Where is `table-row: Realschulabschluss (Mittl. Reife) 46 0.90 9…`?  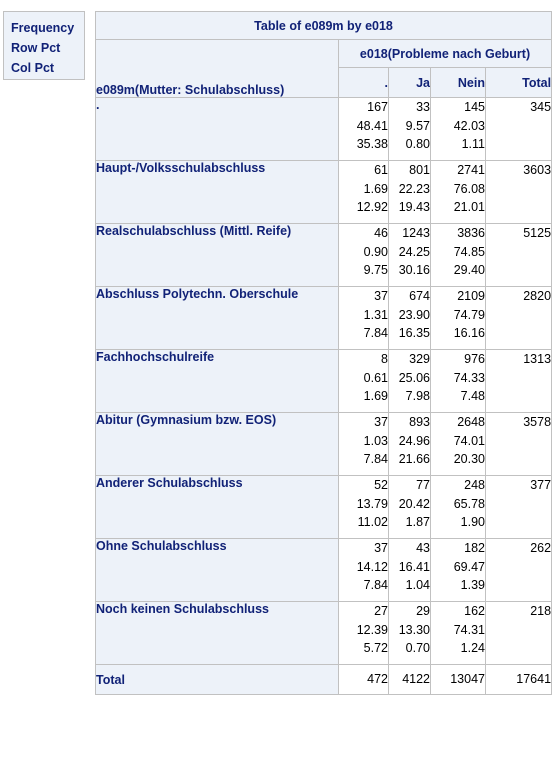
table-row: Realschulabschluss (Mittl. Reife) 46 0.90 9… is located at coordinates (324, 255).